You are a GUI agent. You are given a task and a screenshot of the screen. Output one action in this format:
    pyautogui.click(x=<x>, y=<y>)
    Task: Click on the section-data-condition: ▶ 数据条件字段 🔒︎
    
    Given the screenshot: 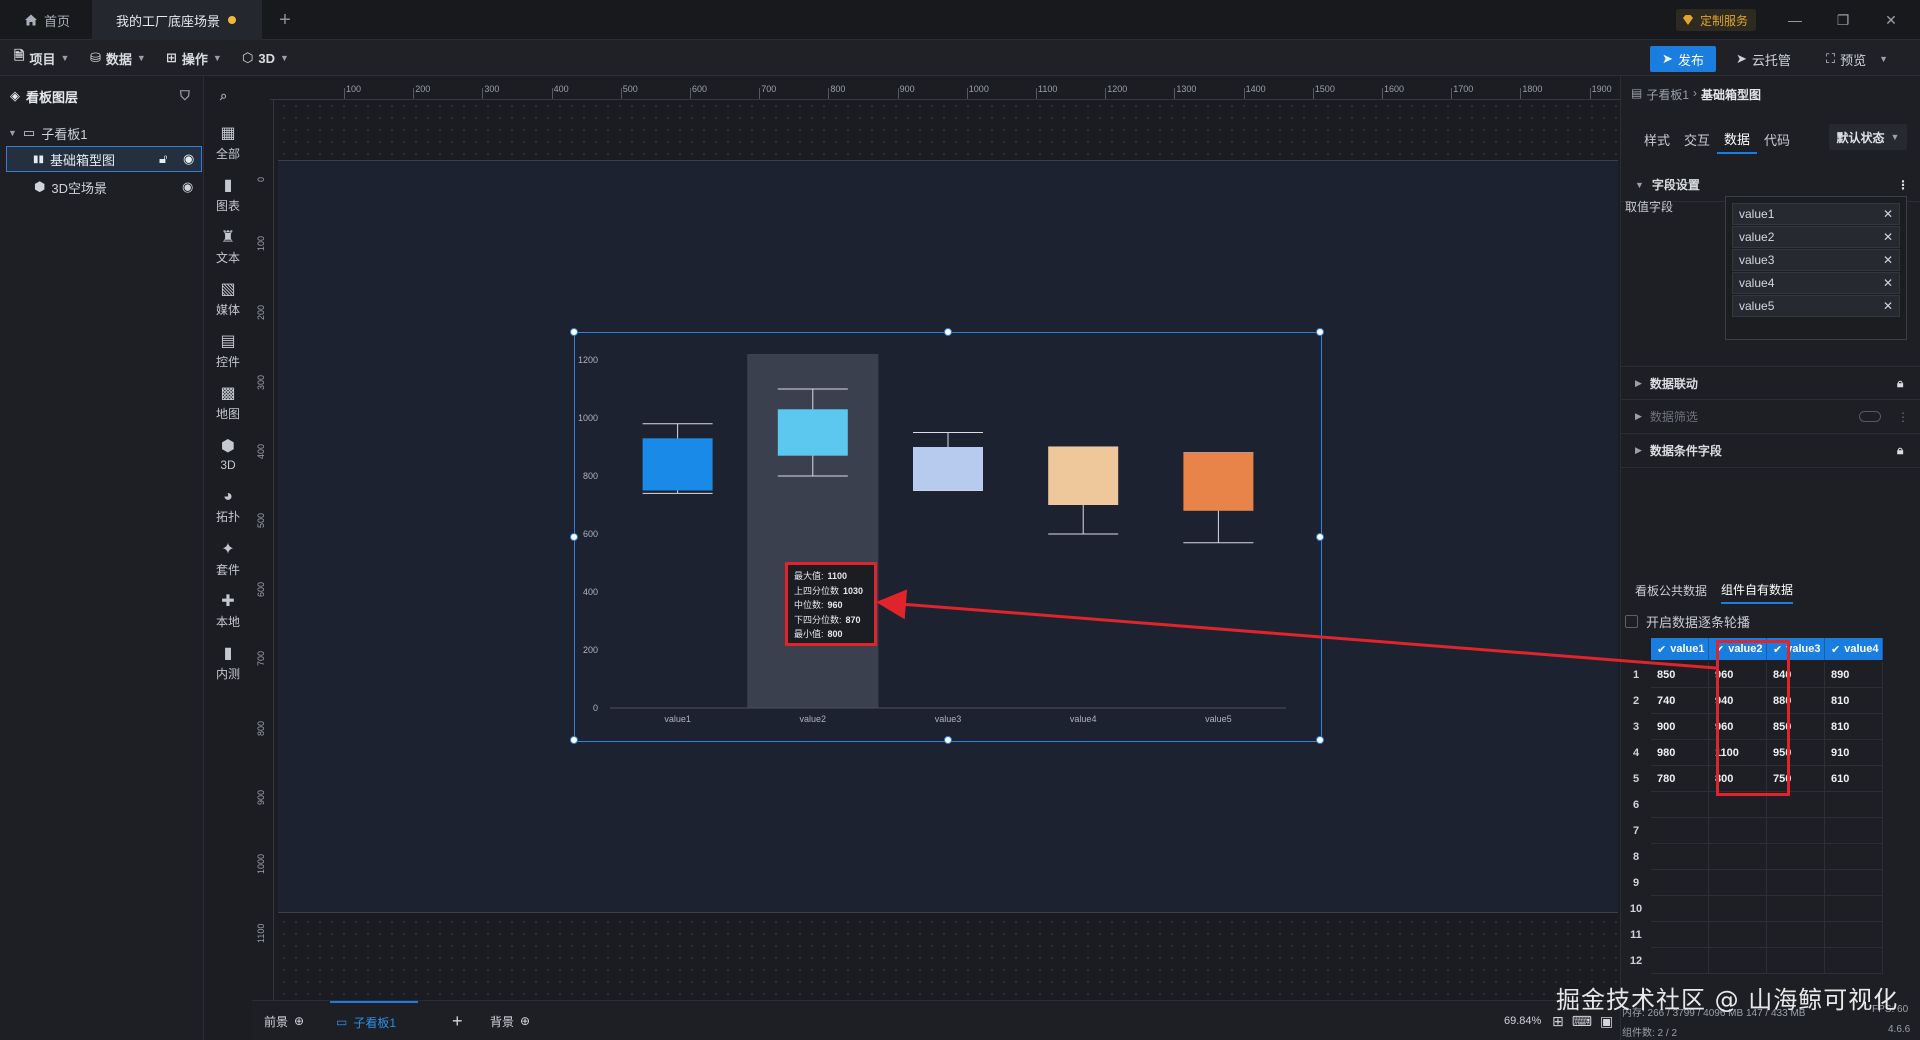 What is the action you would take?
    pyautogui.click(x=1770, y=451)
    